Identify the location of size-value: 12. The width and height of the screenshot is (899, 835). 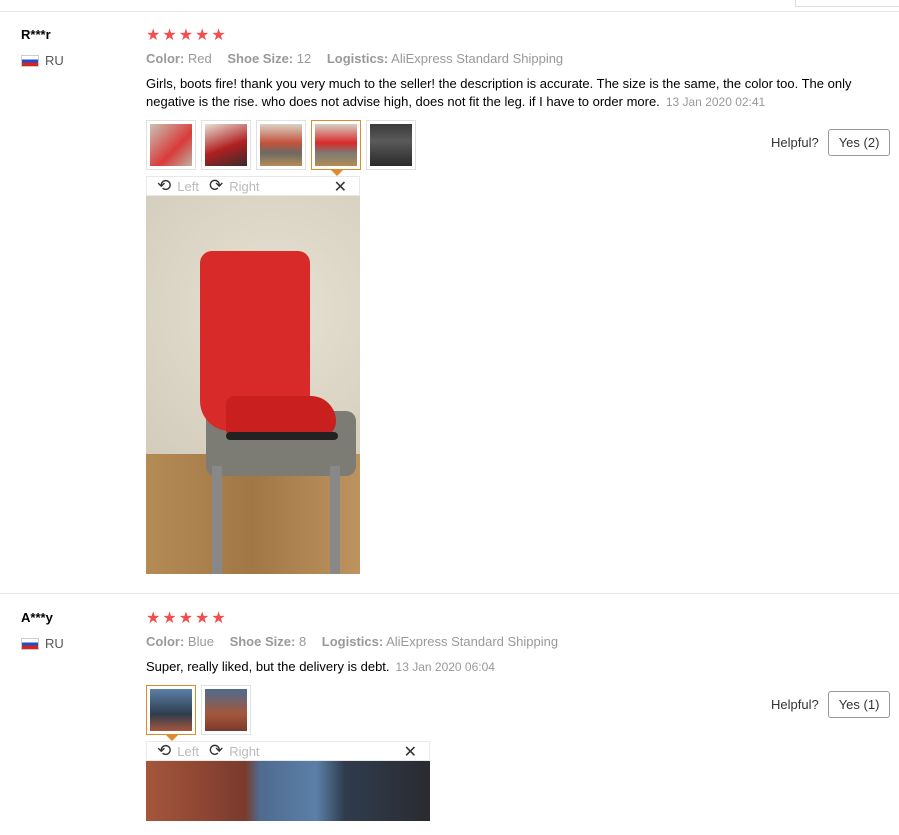
(304, 58).